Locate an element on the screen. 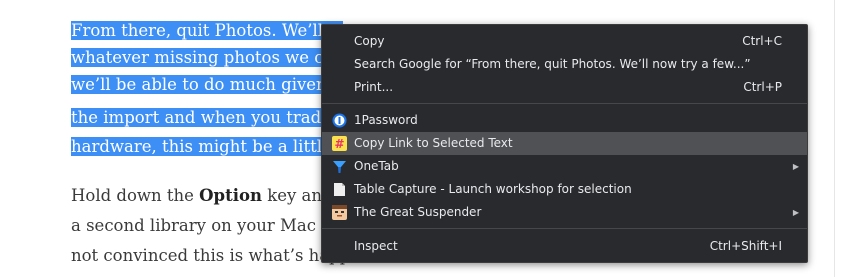 The width and height of the screenshot is (850, 277). selected-text: hardware, this might be a little is located at coordinates (203, 146).